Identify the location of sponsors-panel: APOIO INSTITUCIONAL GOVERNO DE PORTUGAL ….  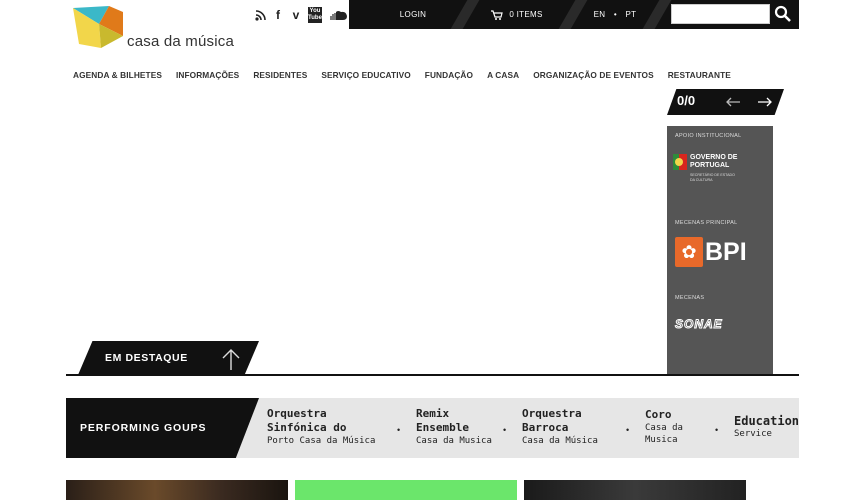
(720, 250).